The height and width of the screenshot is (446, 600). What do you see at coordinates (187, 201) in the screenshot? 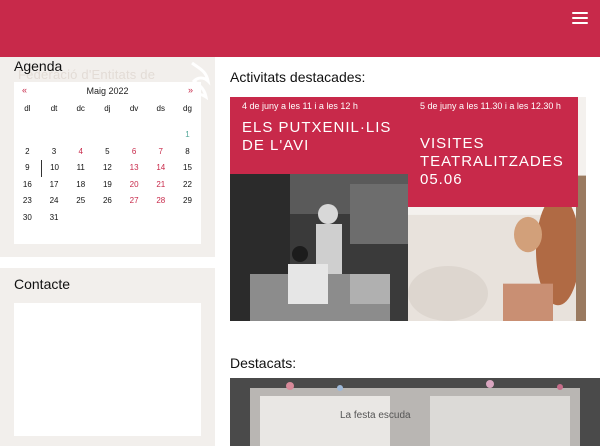
I see `calendar-day: 29` at bounding box center [187, 201].